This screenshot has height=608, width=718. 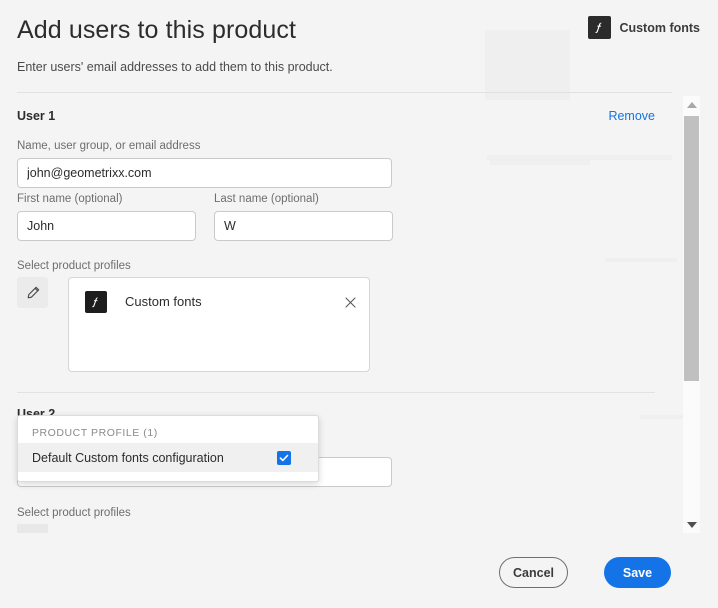 What do you see at coordinates (303, 226) in the screenshot?
I see `user-1-last-name-input` at bounding box center [303, 226].